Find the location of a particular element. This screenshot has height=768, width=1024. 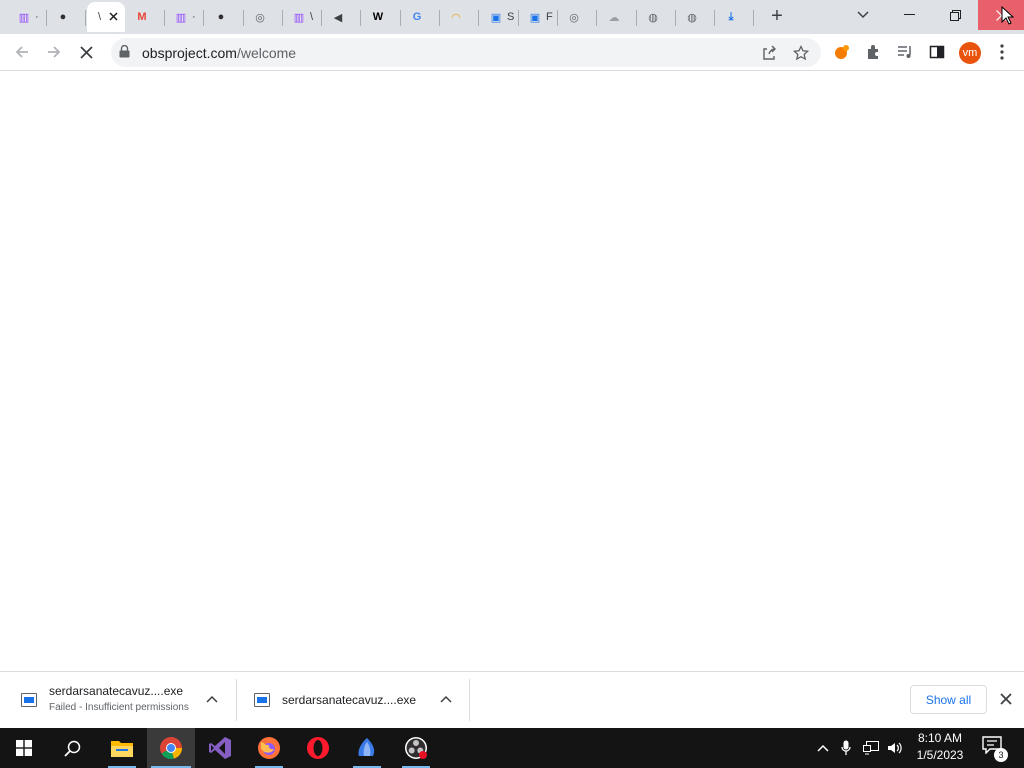

minimize-icon is located at coordinates (909, 14).